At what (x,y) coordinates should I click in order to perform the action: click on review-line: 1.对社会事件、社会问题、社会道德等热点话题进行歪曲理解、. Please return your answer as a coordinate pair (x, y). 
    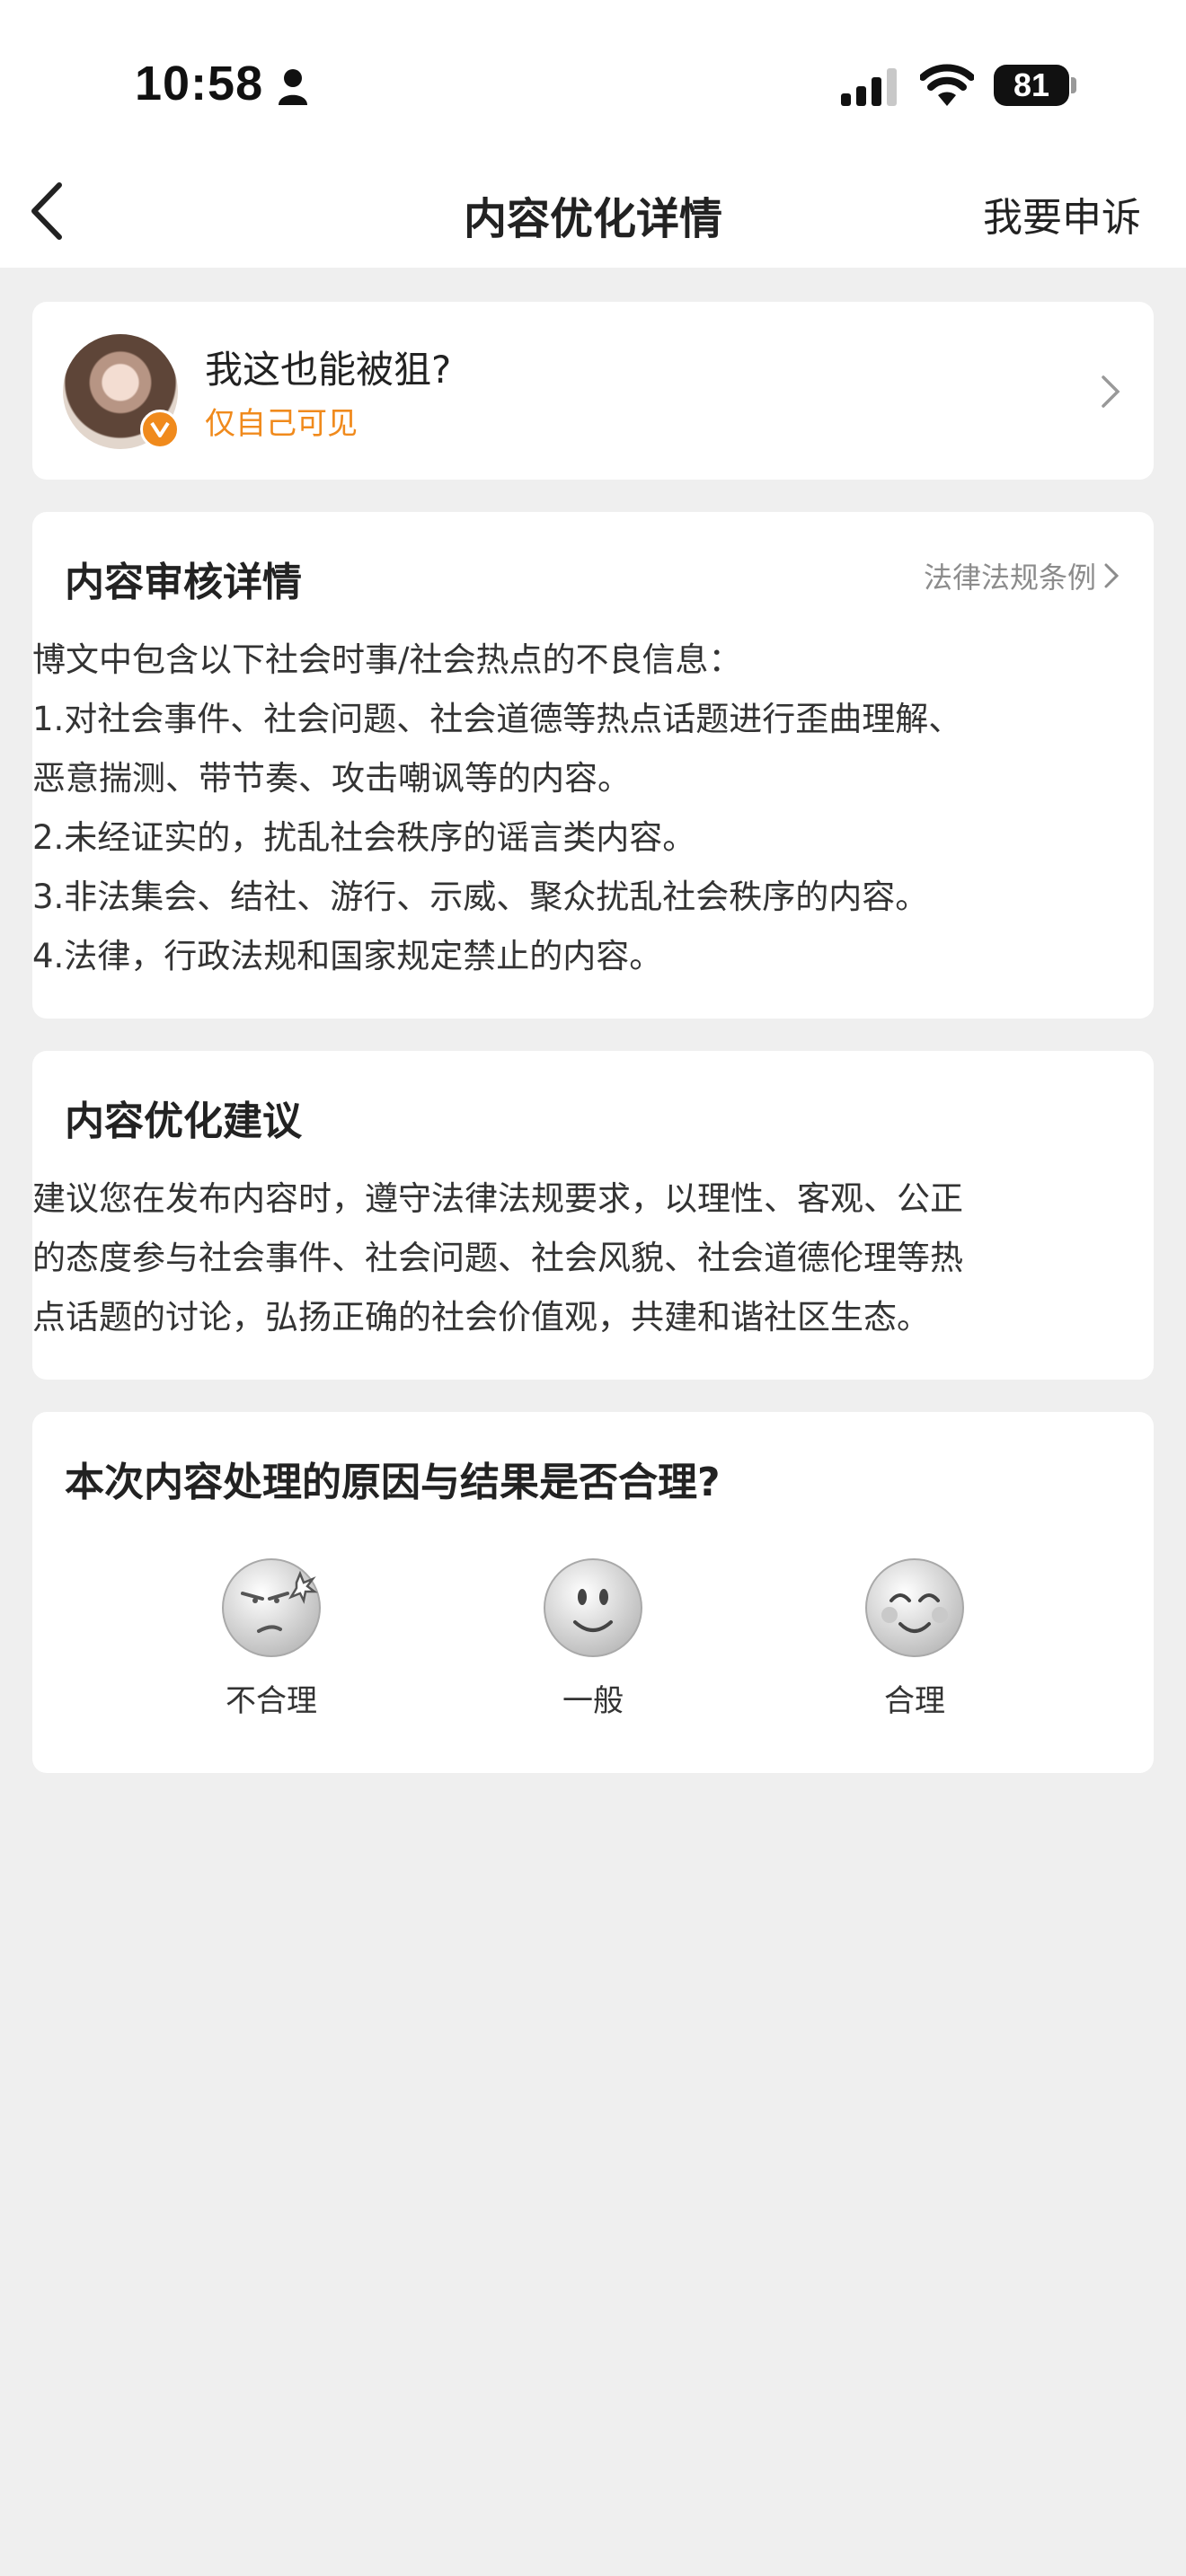
    Looking at the image, I should click on (497, 719).